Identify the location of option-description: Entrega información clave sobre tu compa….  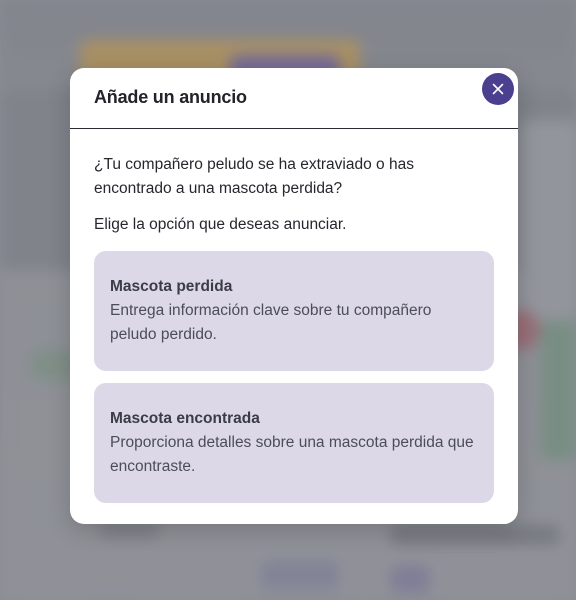
(271, 322).